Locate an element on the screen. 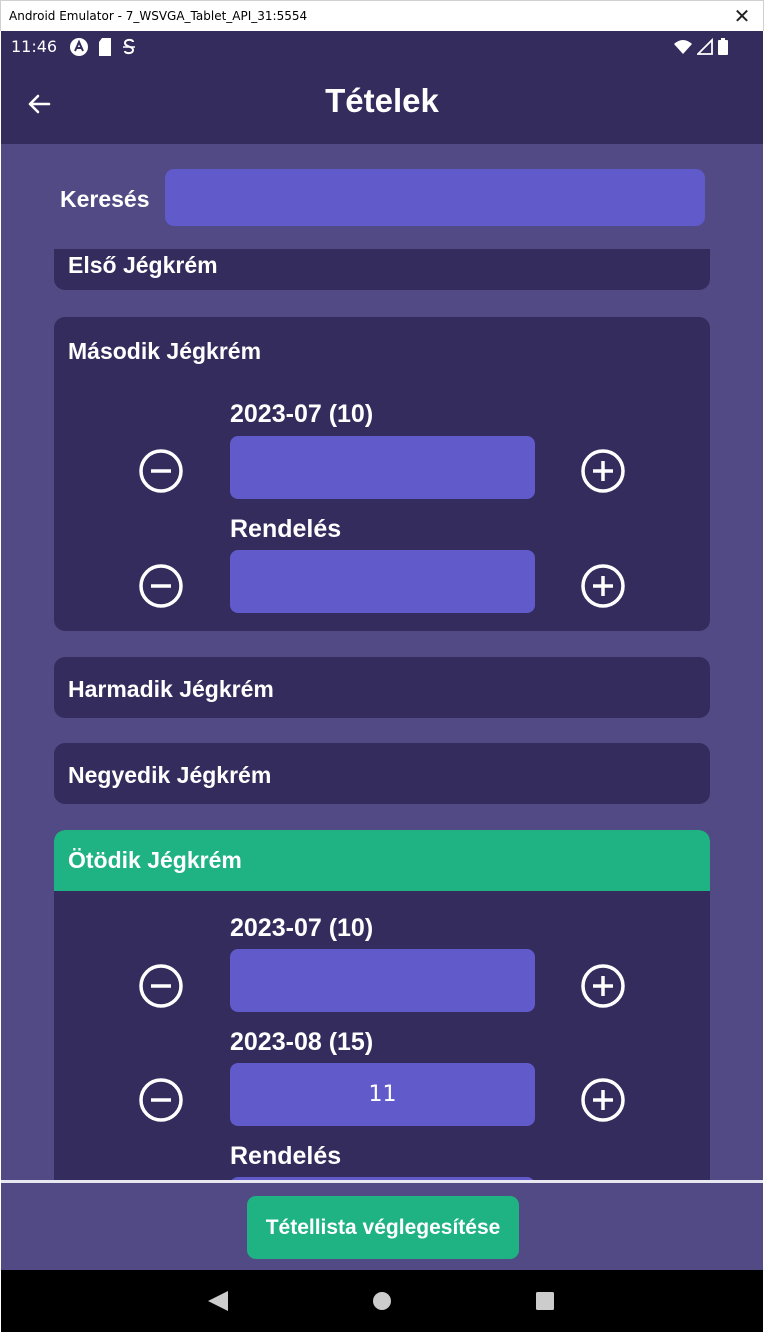 The height and width of the screenshot is (1333, 764). item-card: Harmadik Jégkrém is located at coordinates (382, 687).